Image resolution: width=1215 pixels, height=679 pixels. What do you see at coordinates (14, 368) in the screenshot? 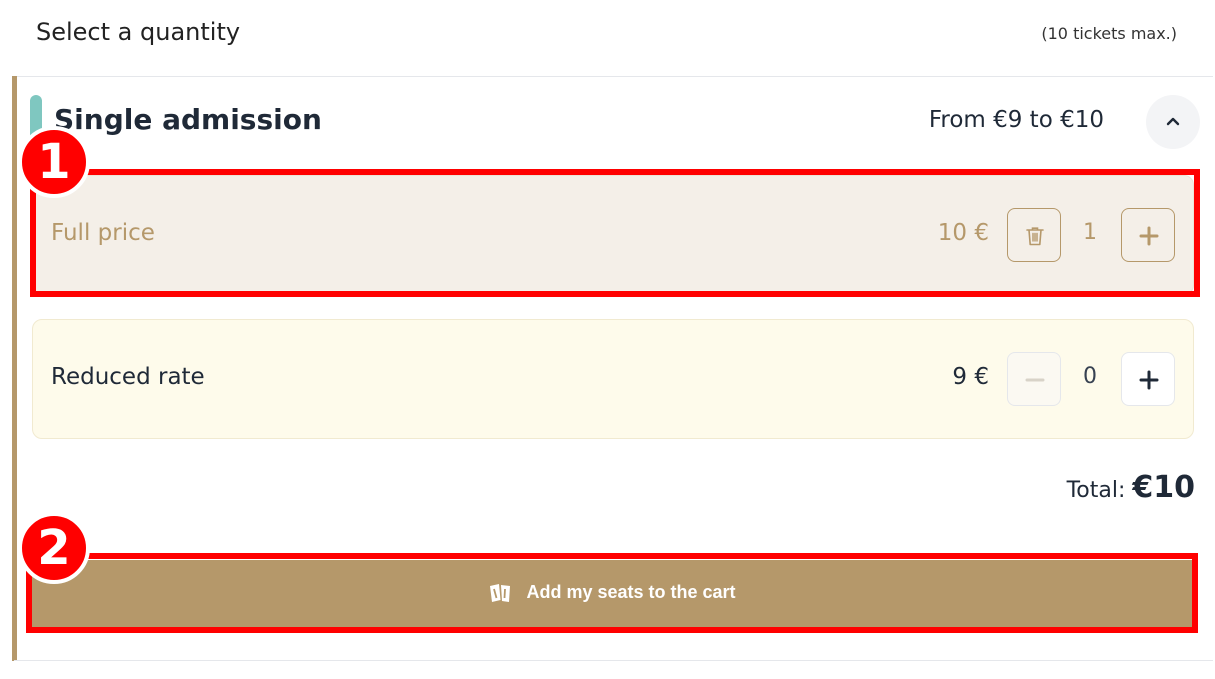
I see `section-accent-bar` at bounding box center [14, 368].